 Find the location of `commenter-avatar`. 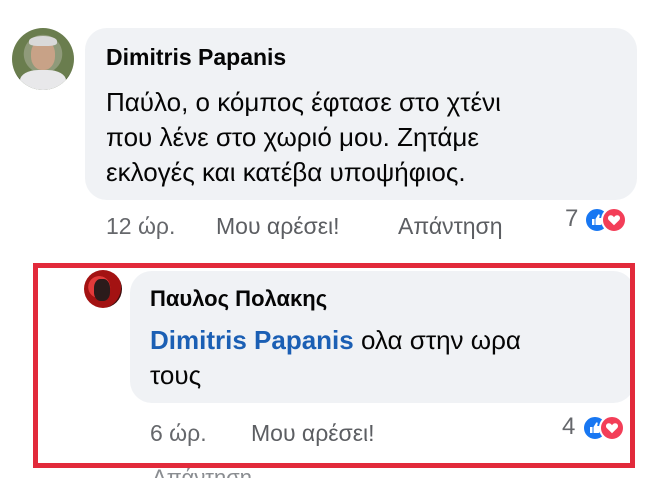

commenter-avatar is located at coordinates (43, 59).